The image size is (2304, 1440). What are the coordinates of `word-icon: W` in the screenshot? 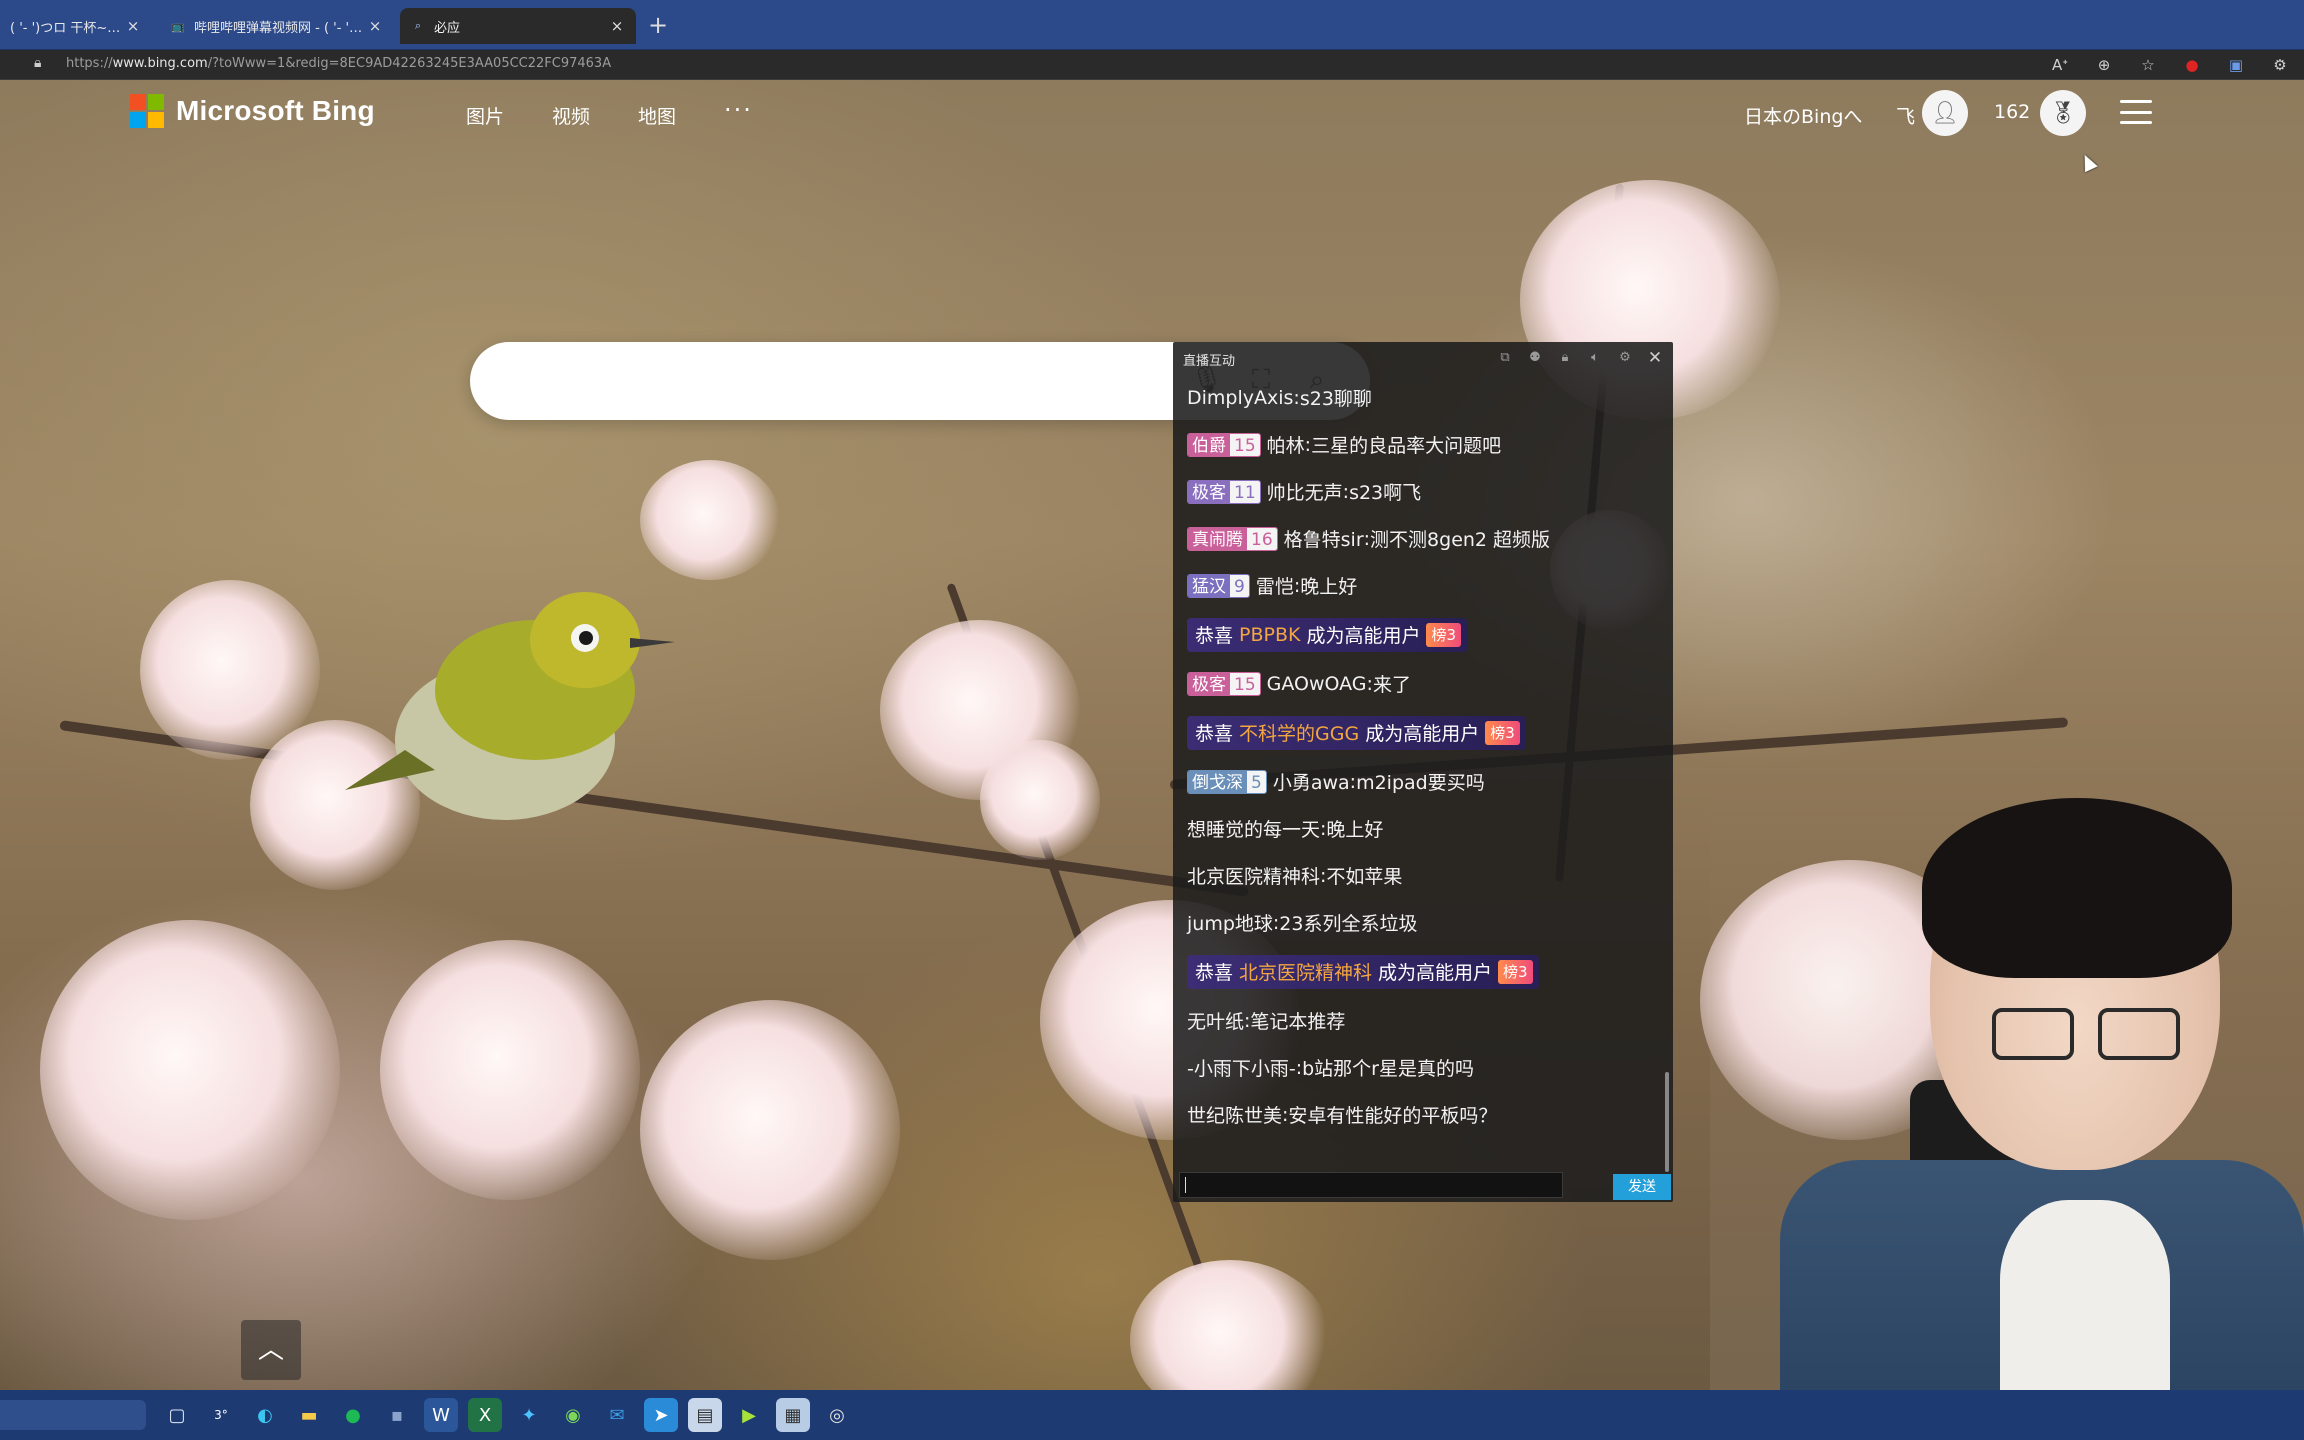 It's located at (441, 1415).